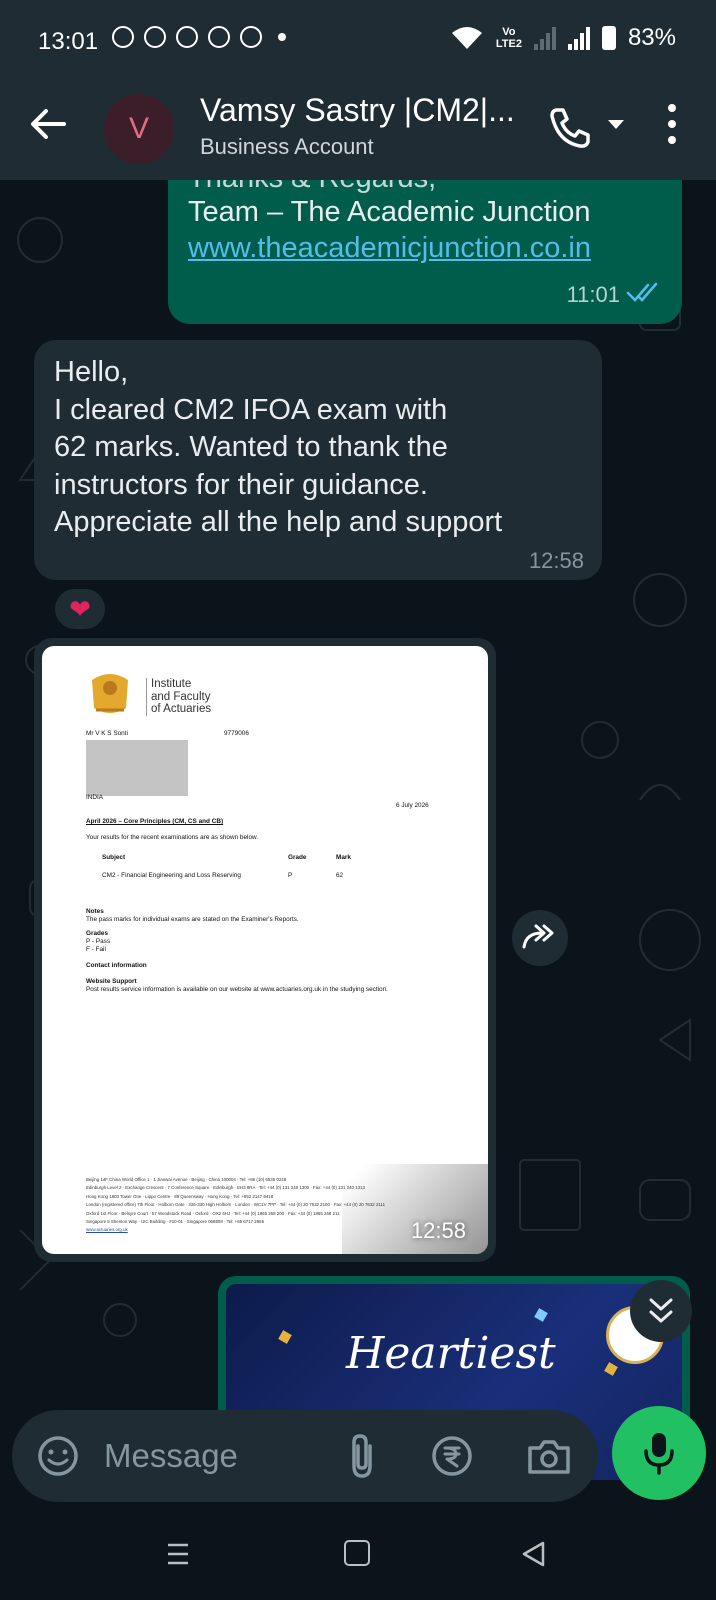 This screenshot has width=716, height=1600. Describe the element at coordinates (80, 609) in the screenshot. I see `heart-reaction-icon: ❤` at that location.